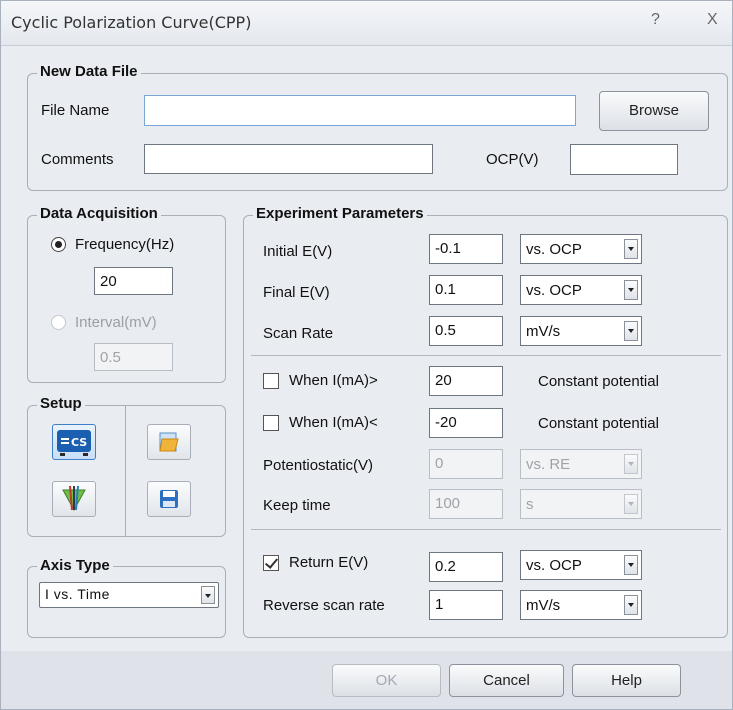 This screenshot has width=733, height=710. Describe the element at coordinates (298, 333) in the screenshot. I see `scan-rate-label: Scan Rate` at that location.